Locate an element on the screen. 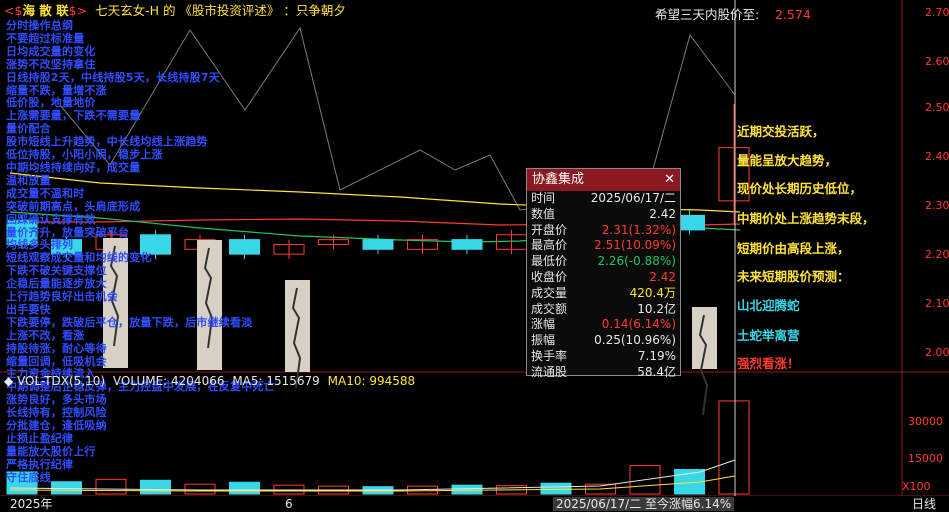  popup-row: 最高价 2.51(10.09%) is located at coordinates (603, 246).